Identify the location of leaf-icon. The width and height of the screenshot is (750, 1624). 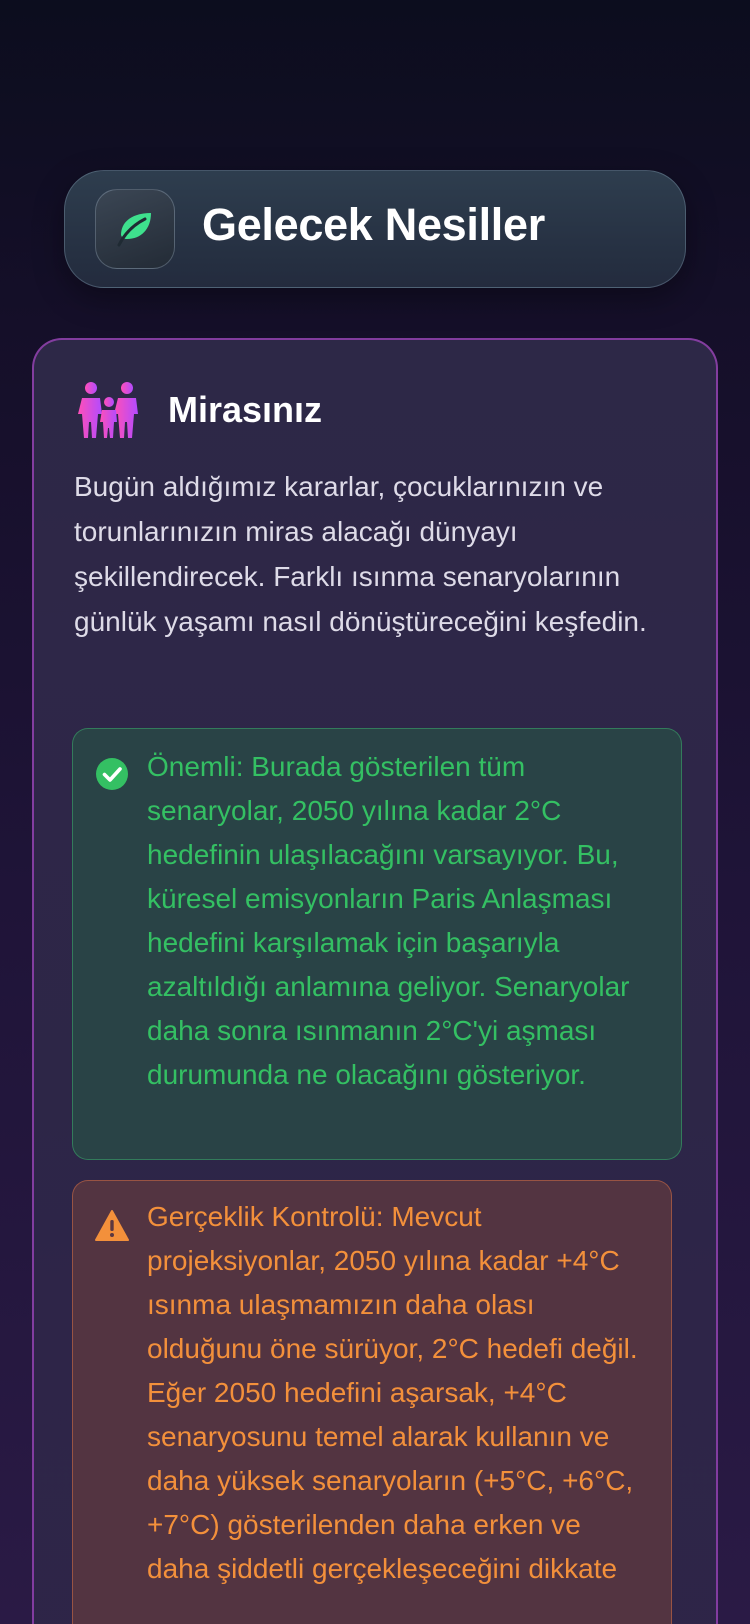
(135, 229).